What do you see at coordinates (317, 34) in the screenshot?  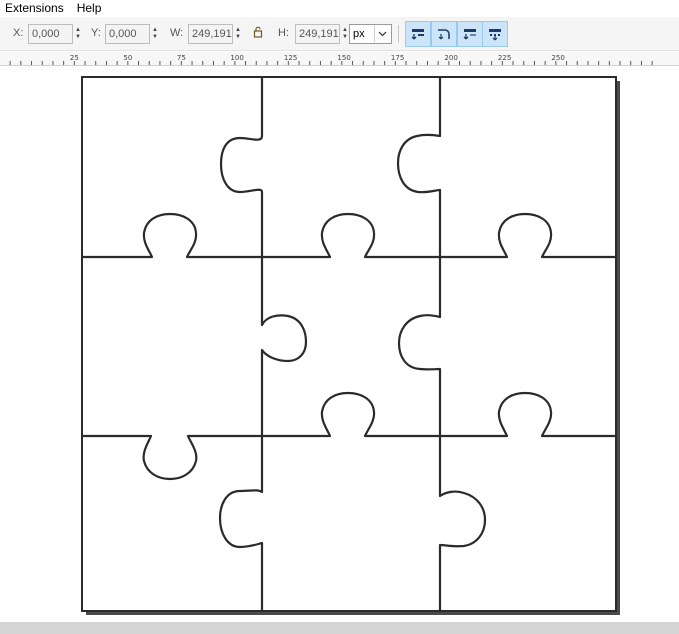 I see `height-field: 249,191` at bounding box center [317, 34].